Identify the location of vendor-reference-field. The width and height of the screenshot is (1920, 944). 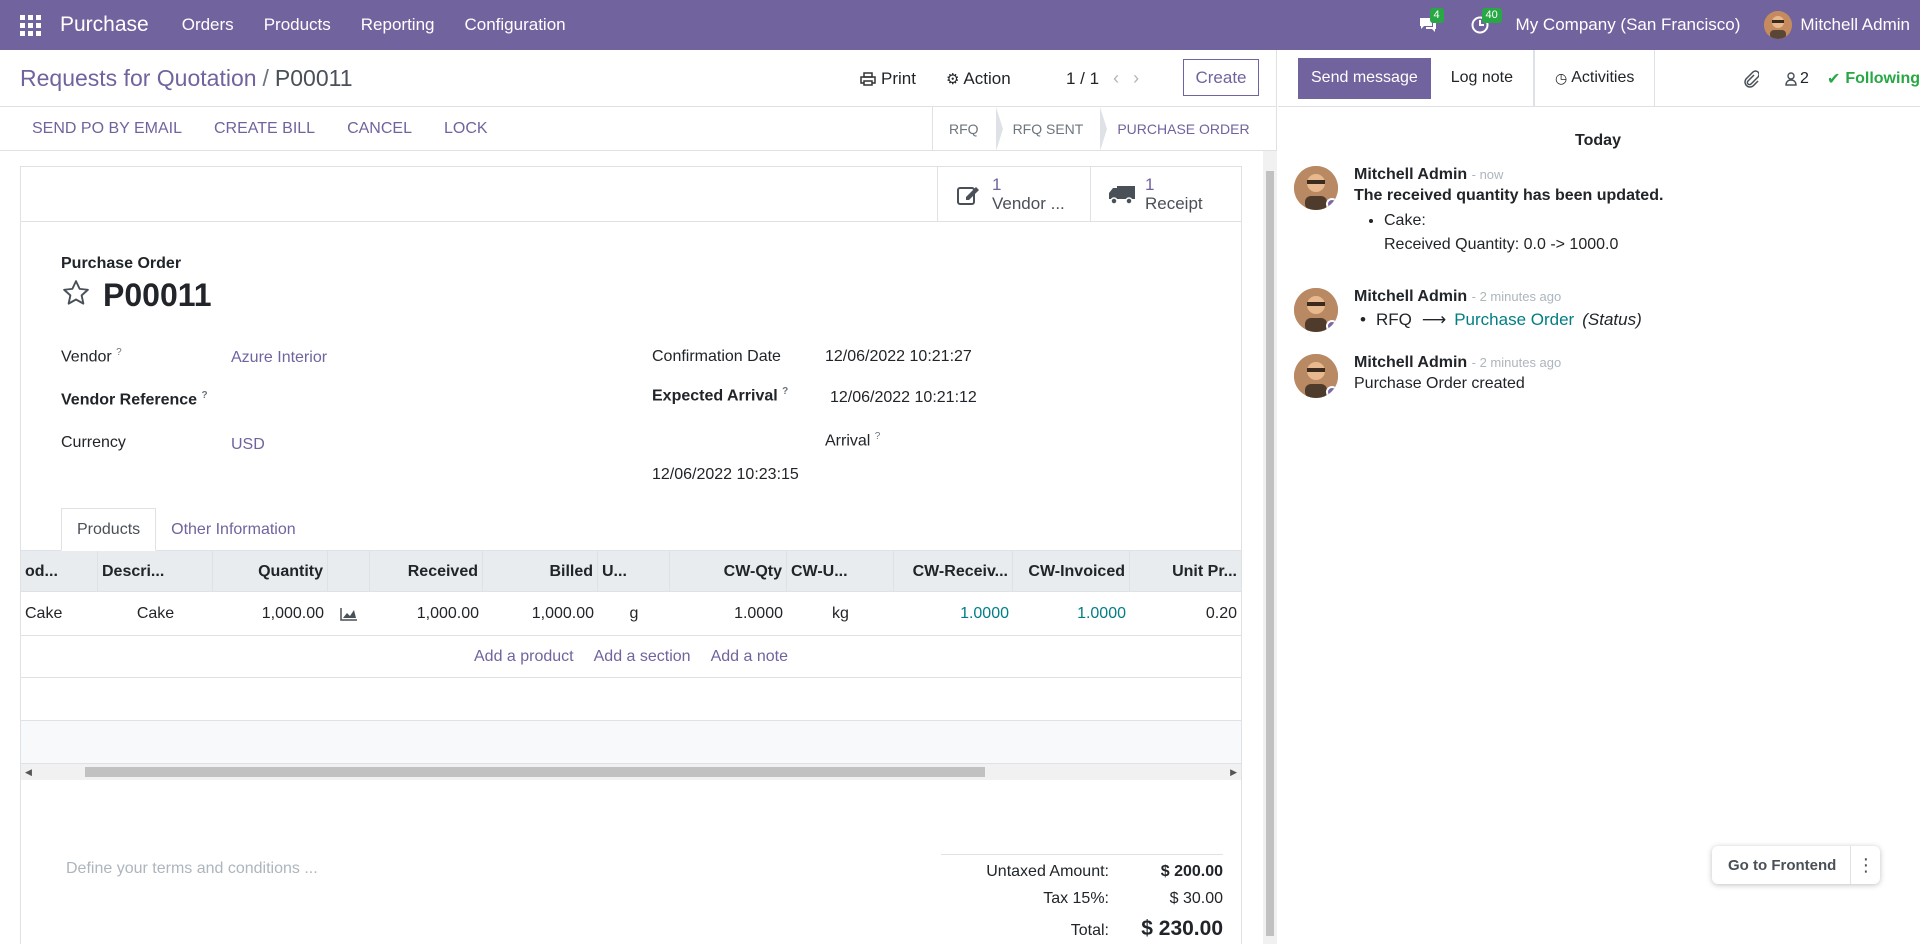
(411, 401).